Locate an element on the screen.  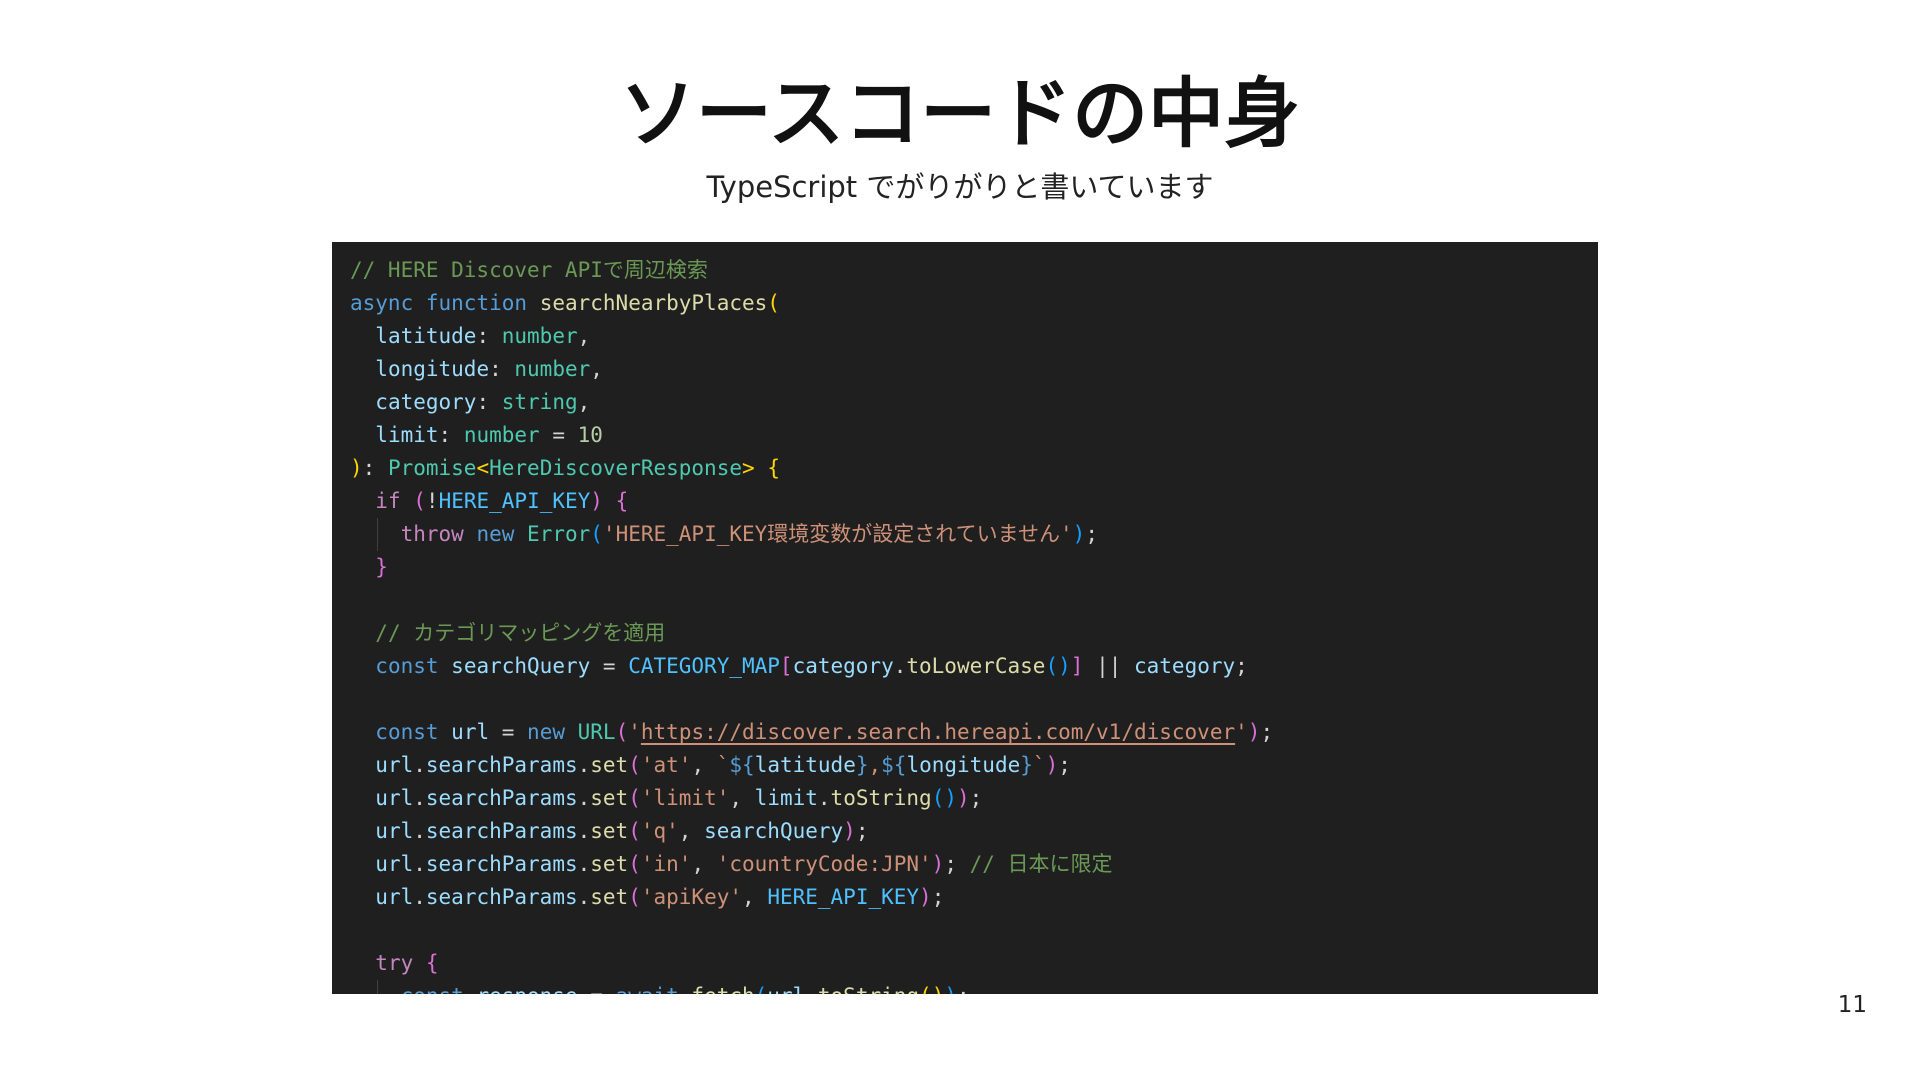
slide-title: ソースコードの中身 is located at coordinates (960, 113).